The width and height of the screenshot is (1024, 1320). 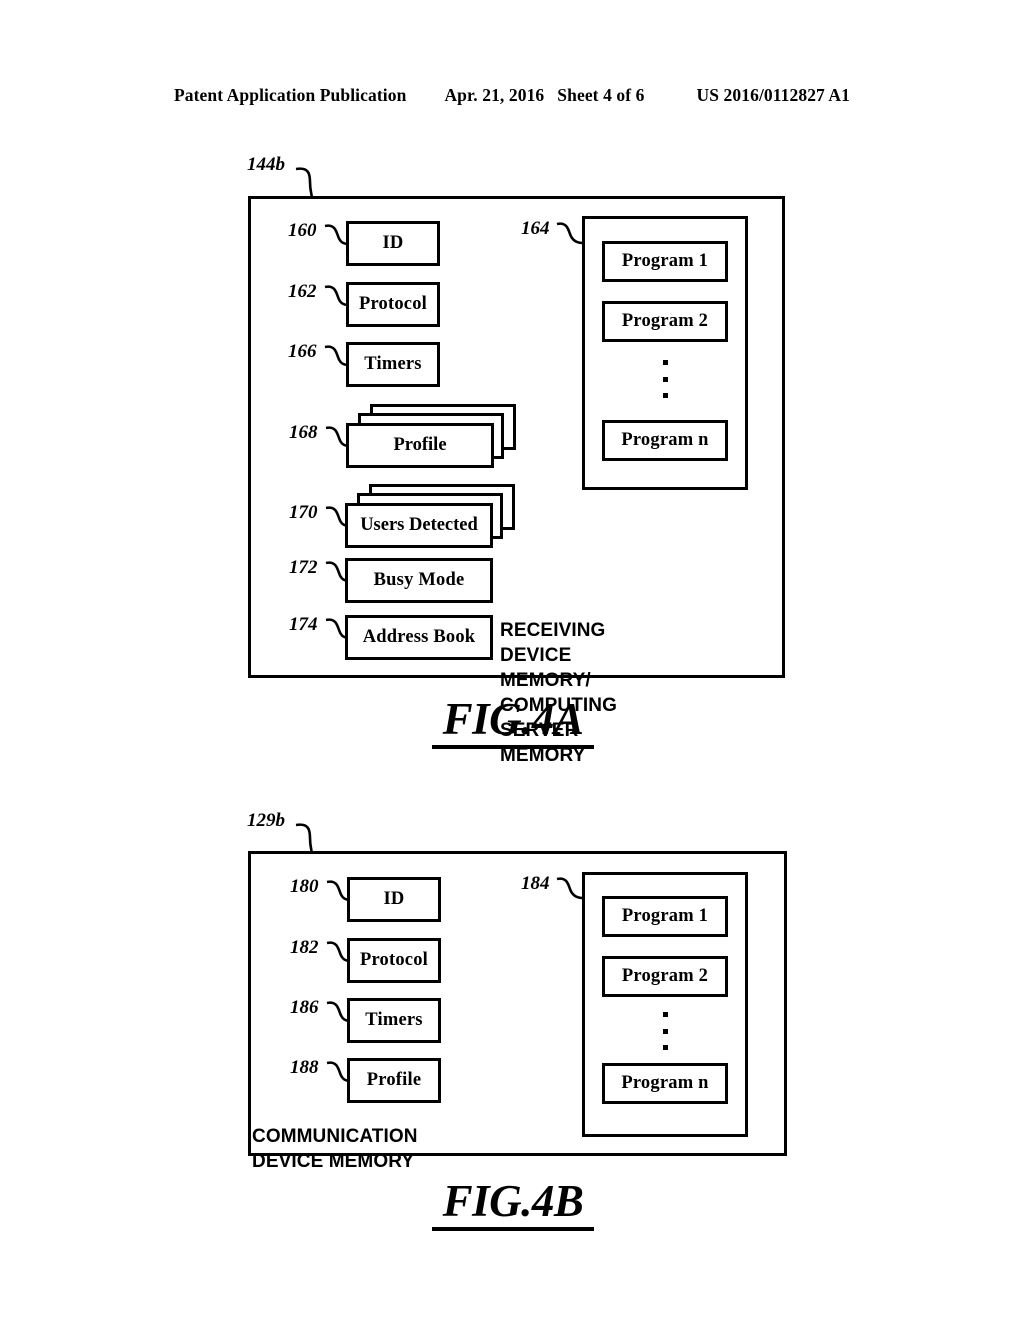 What do you see at coordinates (773, 94) in the screenshot?
I see `header-patent-number: US 2016/0112827 A1` at bounding box center [773, 94].